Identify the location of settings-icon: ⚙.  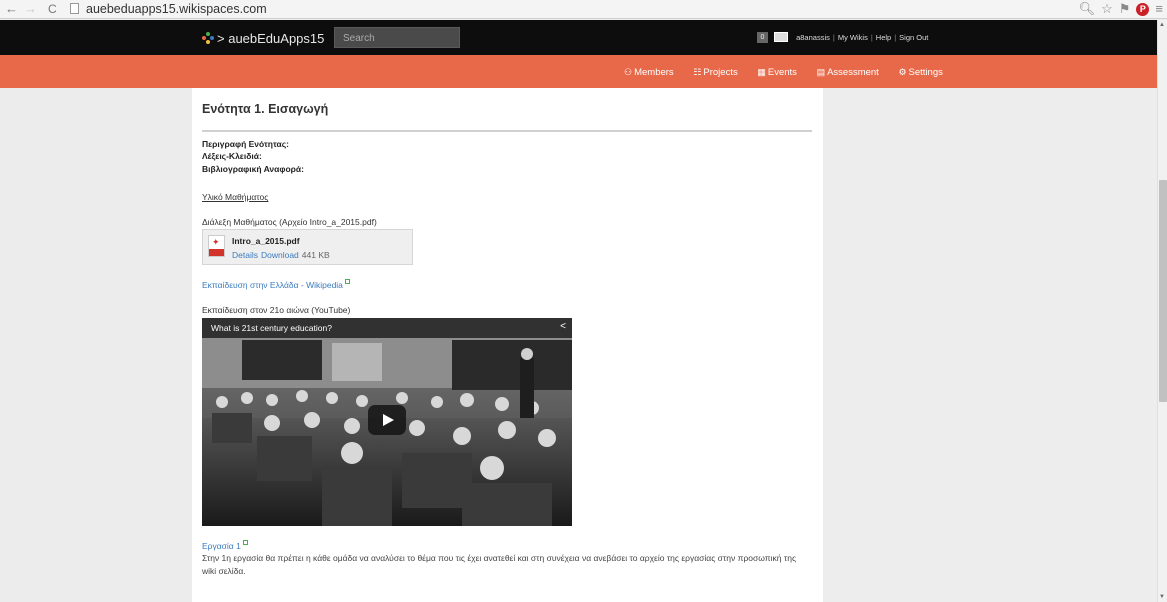
(902, 72).